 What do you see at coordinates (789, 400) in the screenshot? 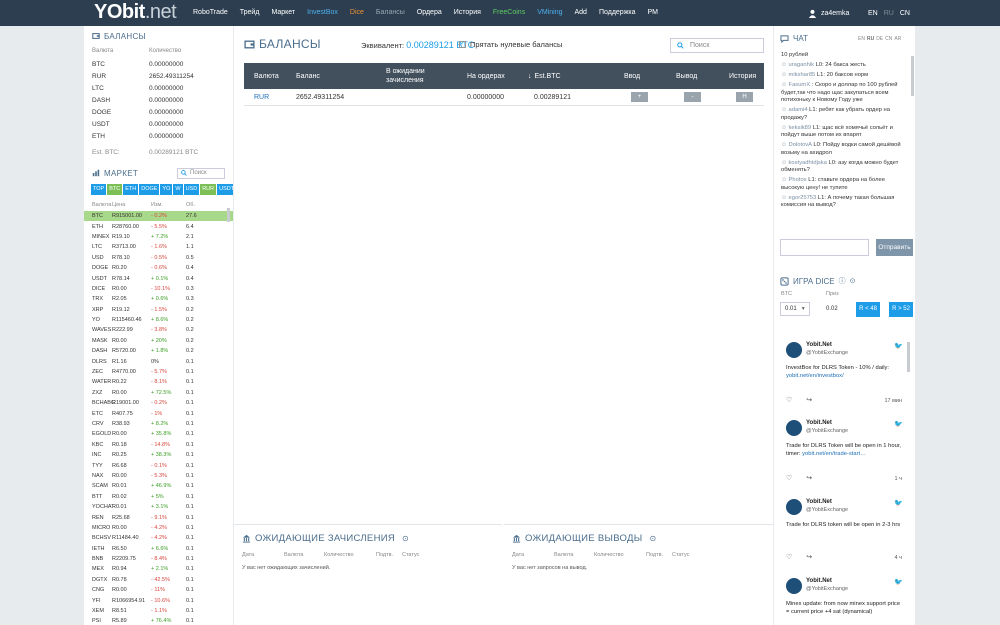
I see `heart-icon: ♡` at bounding box center [789, 400].